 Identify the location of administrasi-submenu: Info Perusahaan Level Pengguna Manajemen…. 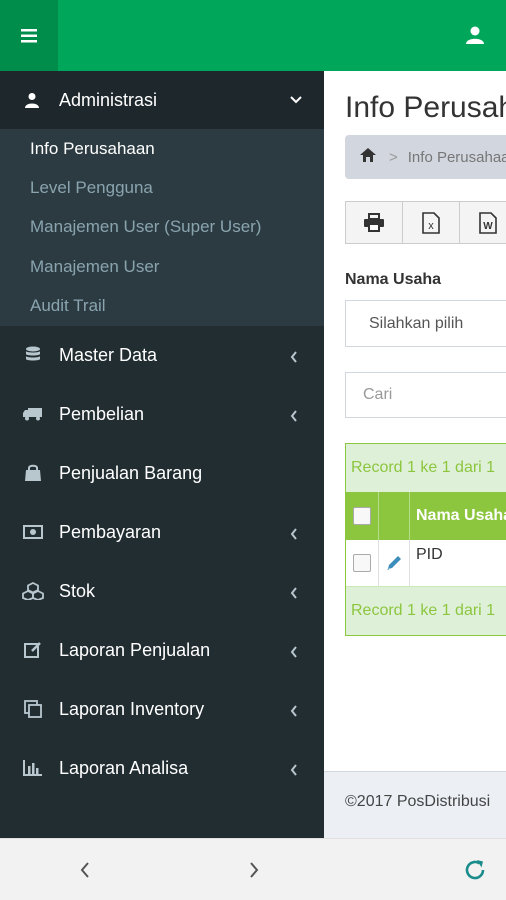
(162, 227).